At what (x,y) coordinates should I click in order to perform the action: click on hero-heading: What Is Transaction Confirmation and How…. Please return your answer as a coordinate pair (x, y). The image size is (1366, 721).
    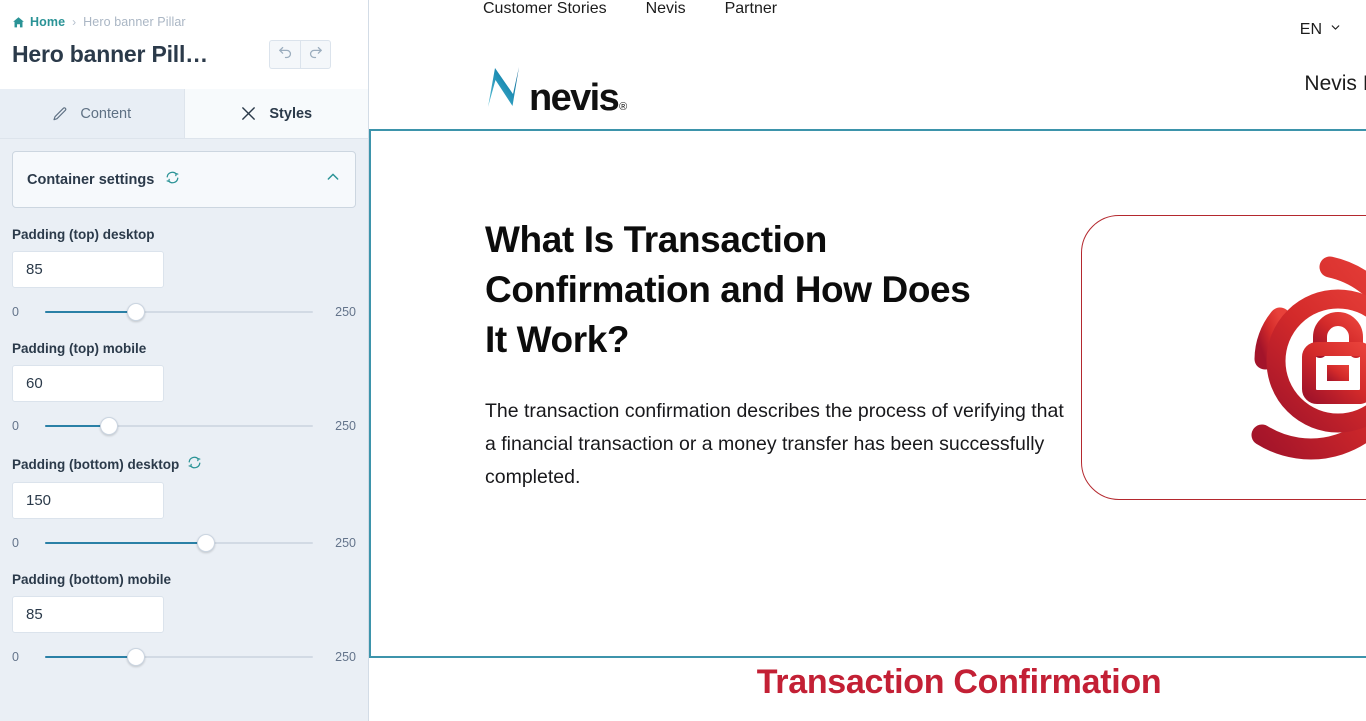
    Looking at the image, I should click on (728, 289).